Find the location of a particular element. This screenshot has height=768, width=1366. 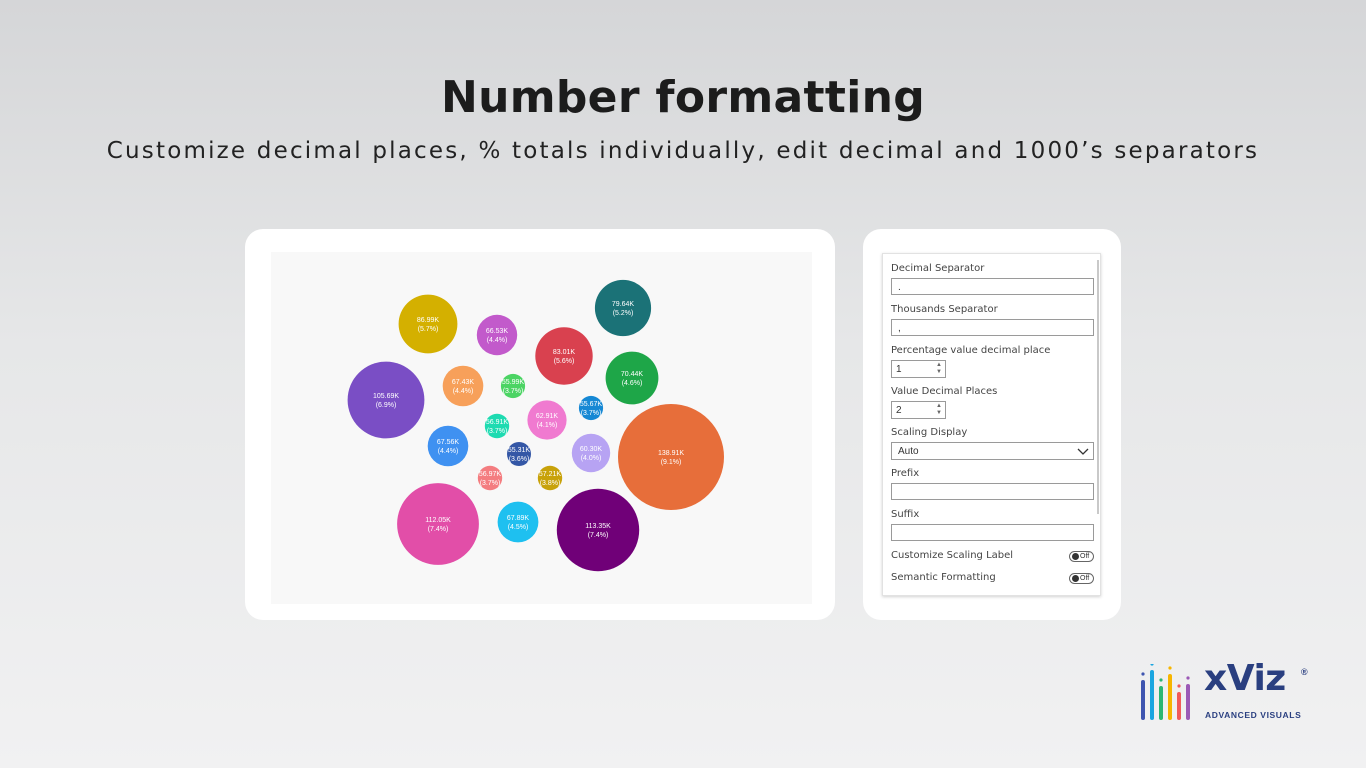

bubble-percent-label: (4.5%) is located at coordinates (518, 527).